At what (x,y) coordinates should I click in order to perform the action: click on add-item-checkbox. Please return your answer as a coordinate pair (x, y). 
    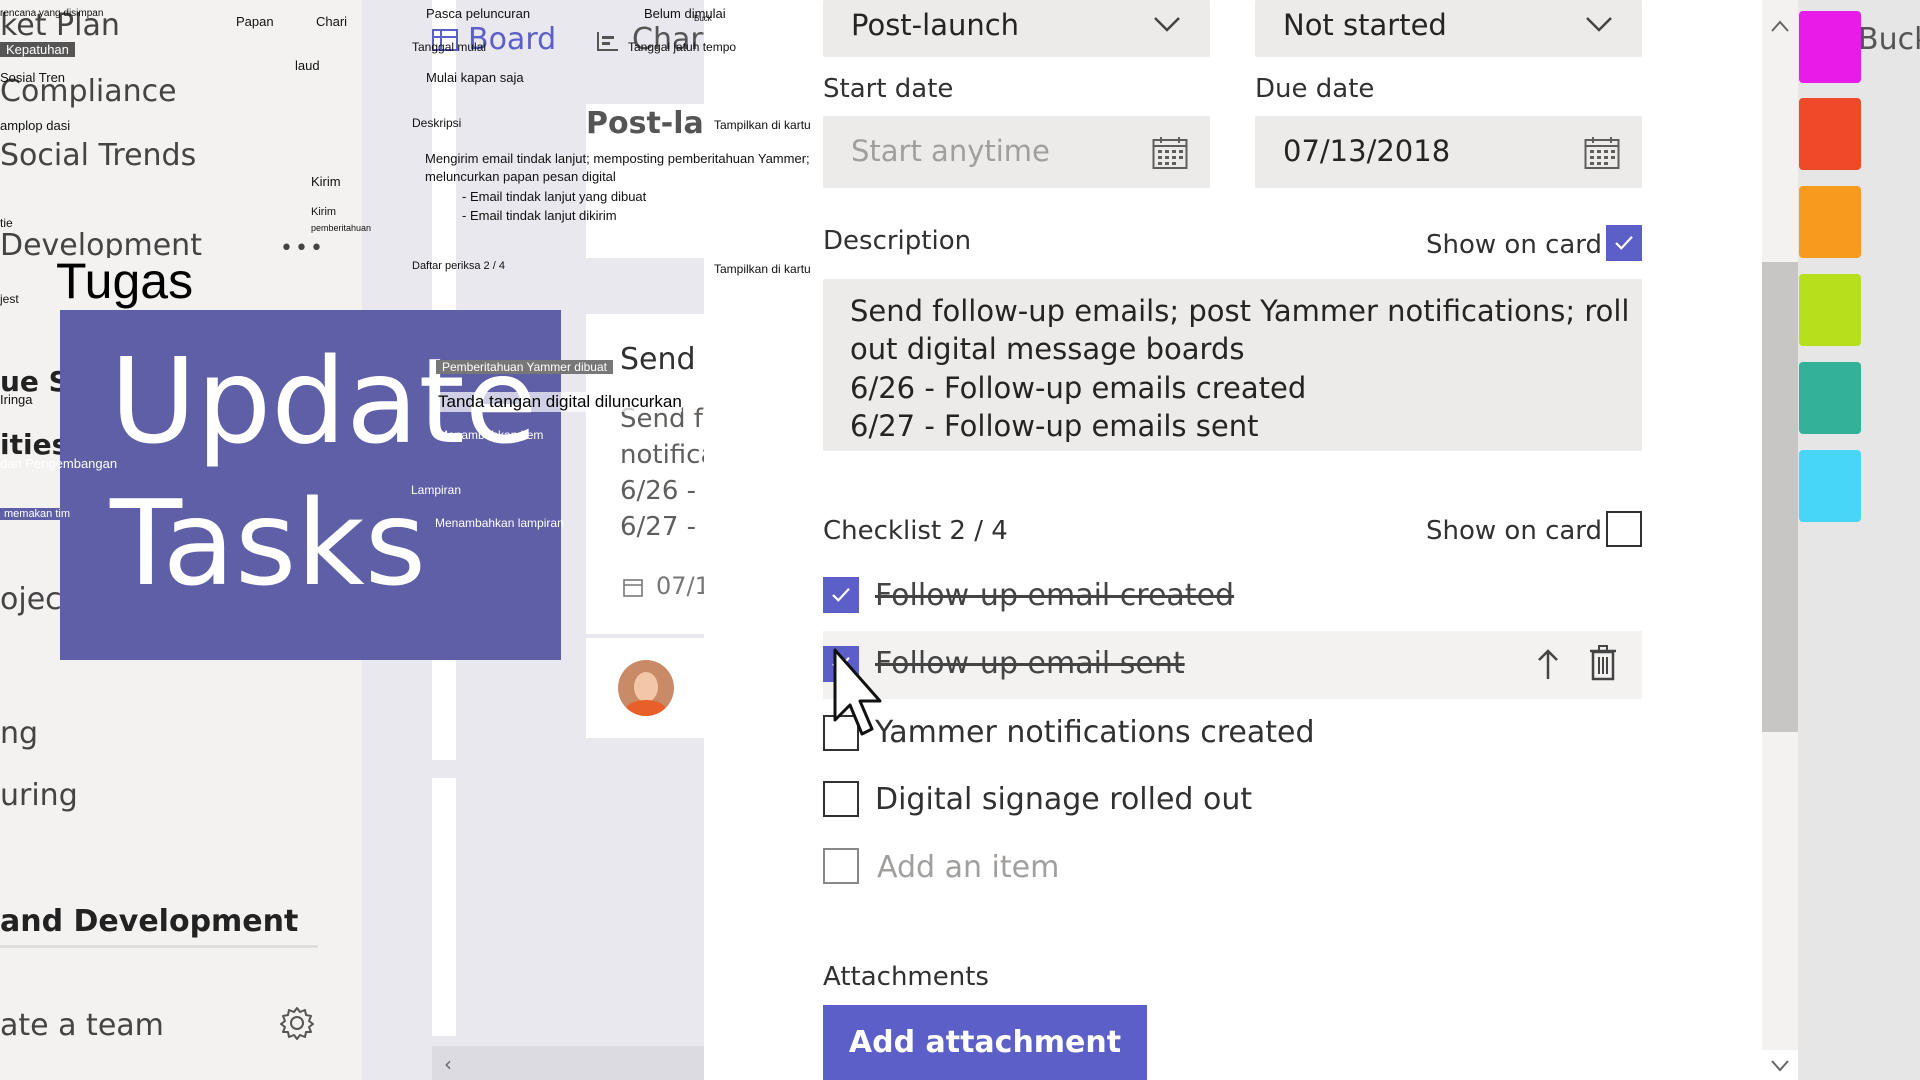
    Looking at the image, I should click on (841, 866).